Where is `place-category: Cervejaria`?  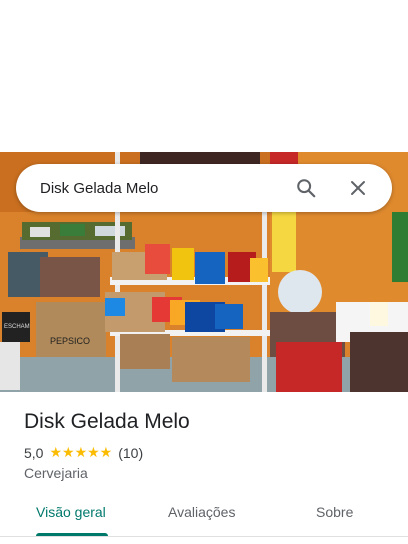
place-category: Cervejaria is located at coordinates (56, 473).